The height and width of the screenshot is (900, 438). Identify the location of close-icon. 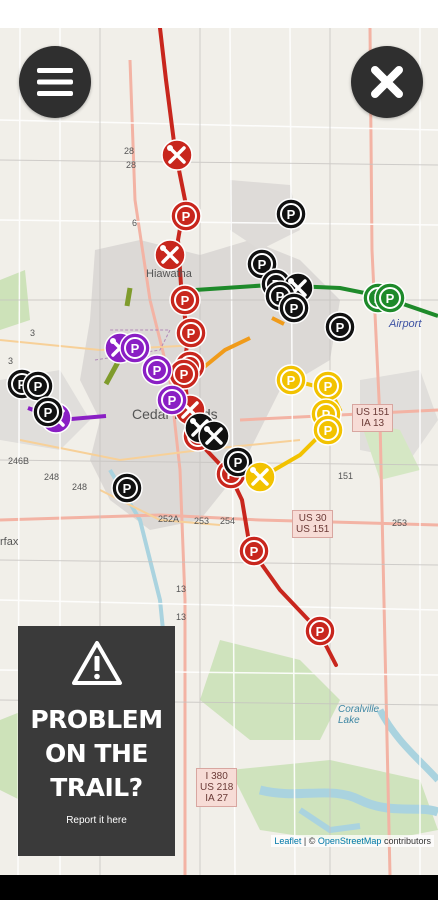
(387, 82).